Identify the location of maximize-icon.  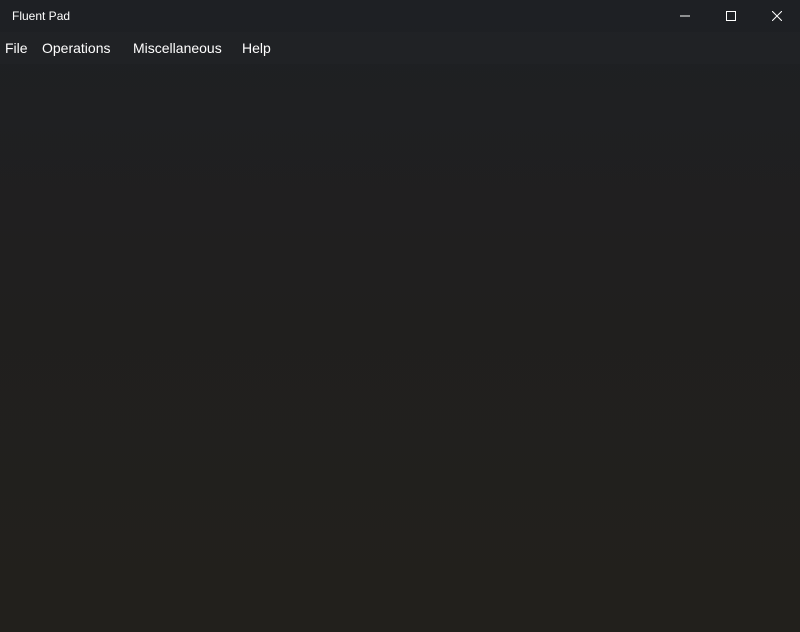
(731, 16).